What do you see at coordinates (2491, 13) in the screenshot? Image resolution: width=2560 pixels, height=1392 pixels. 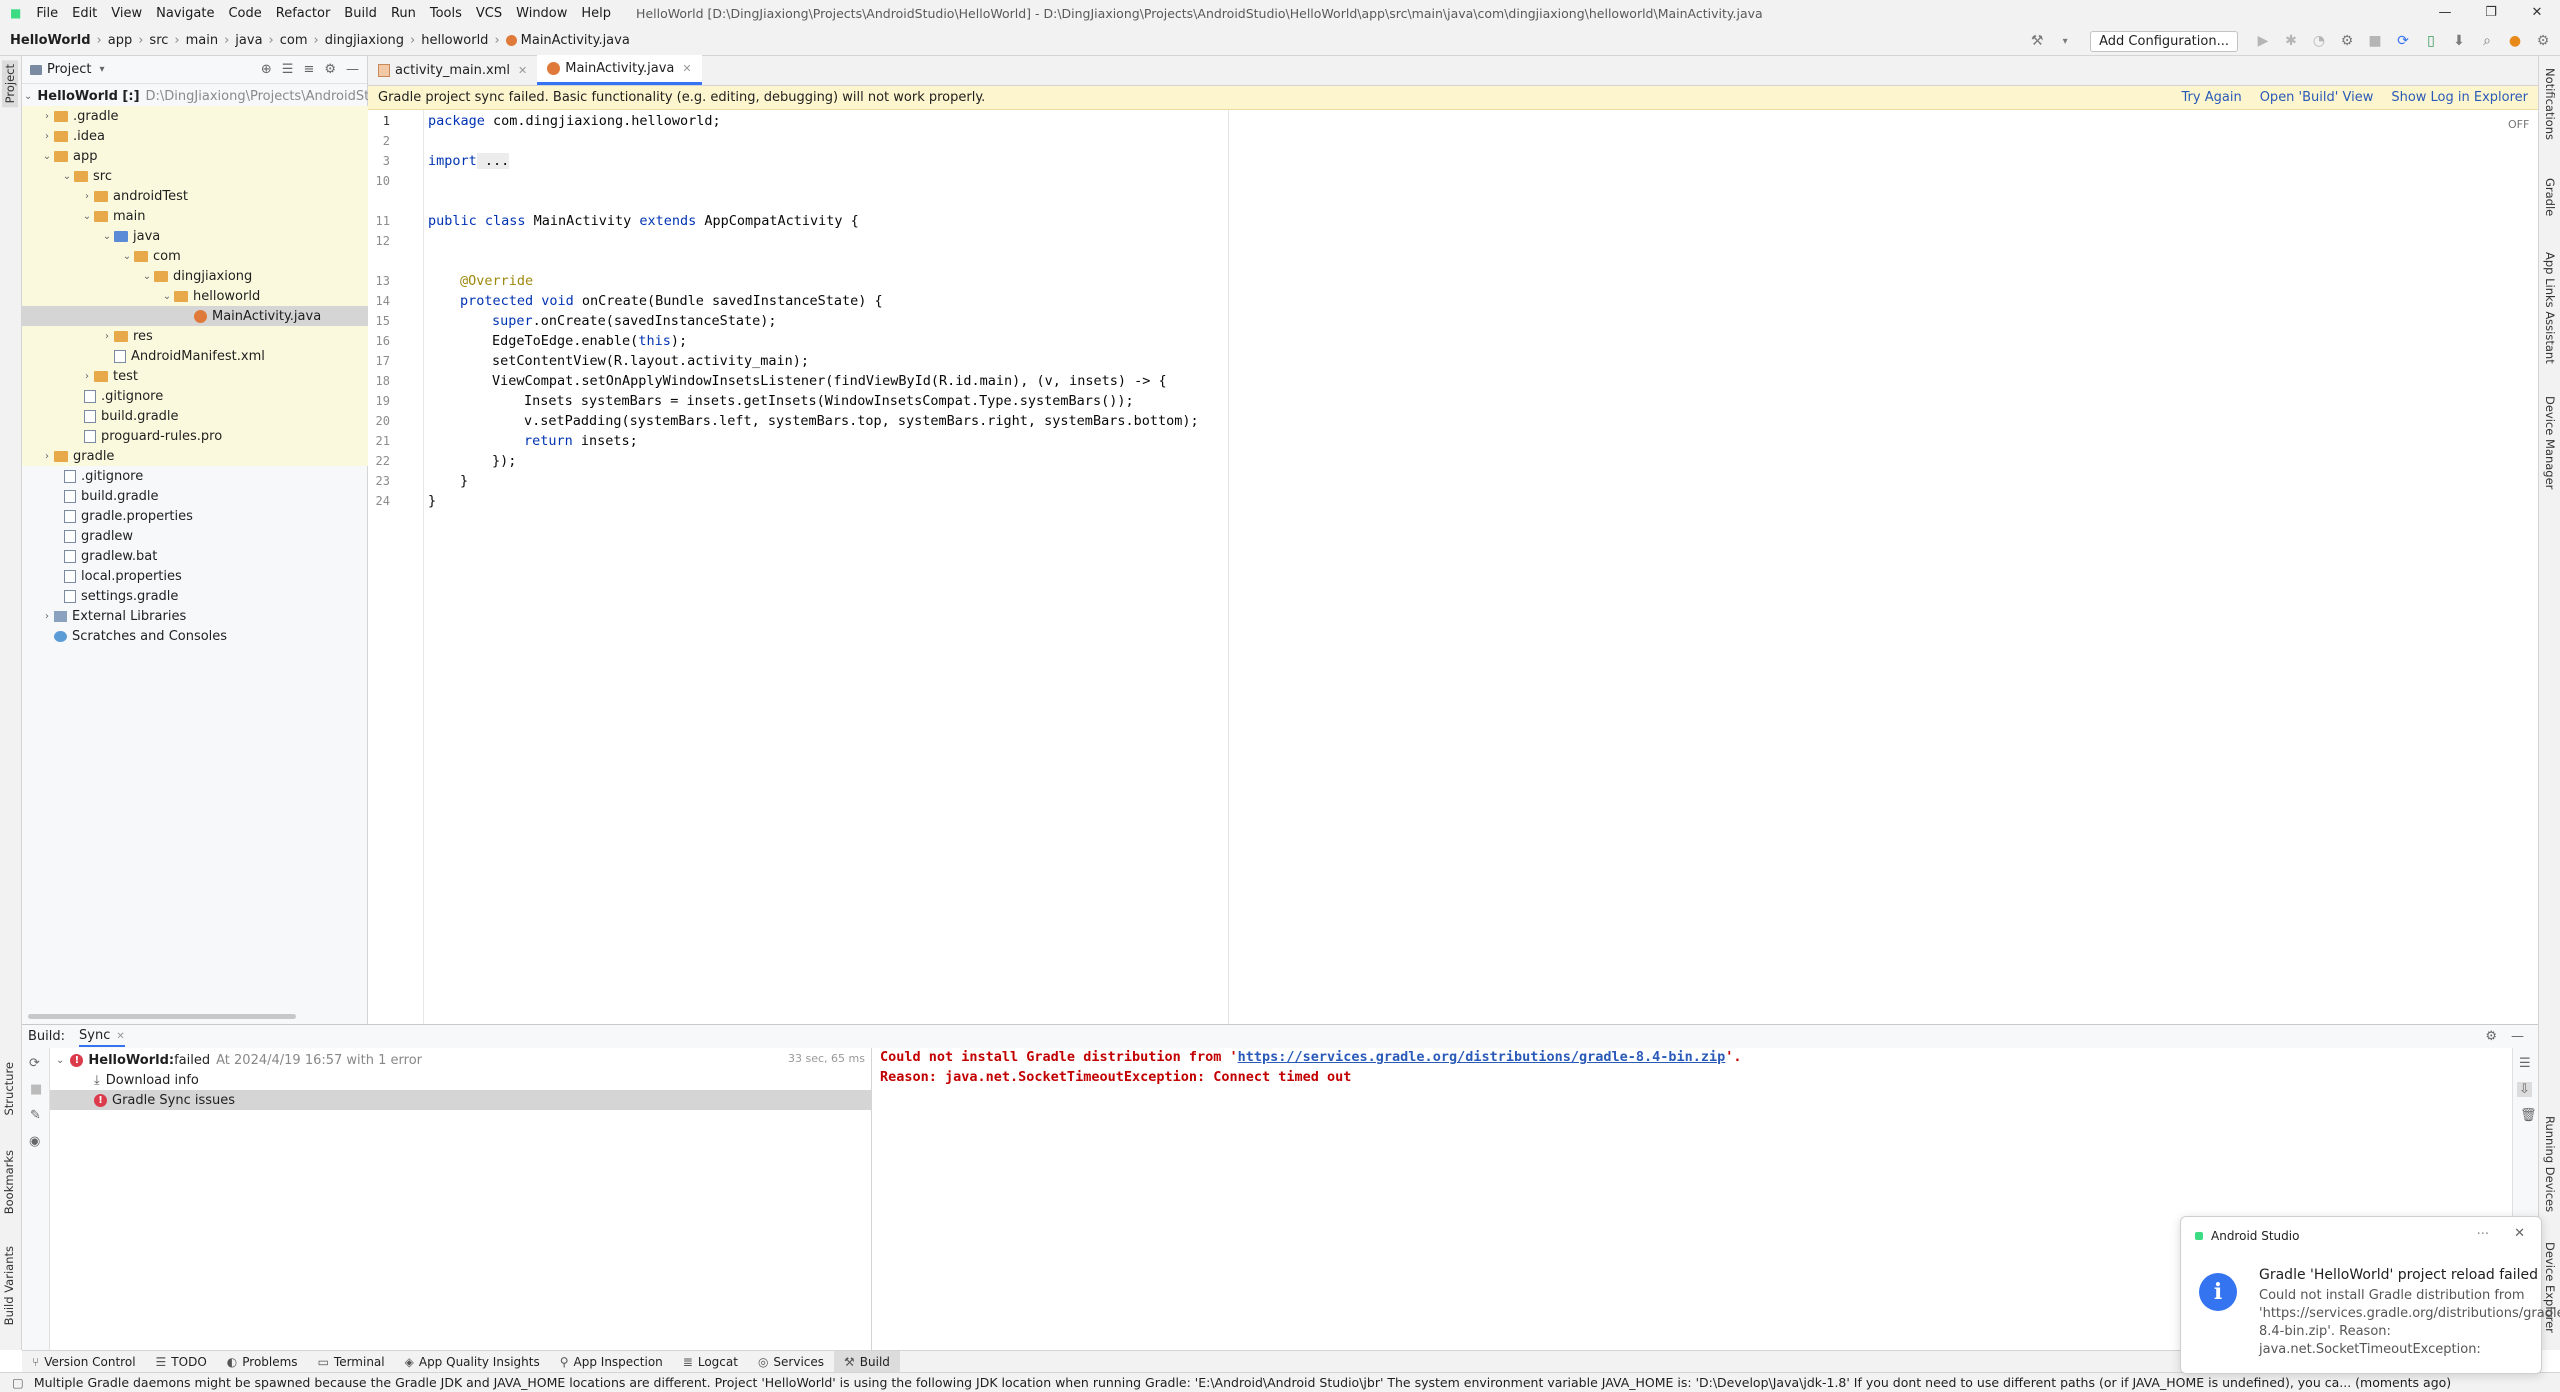 I see `restore-icon: ❐` at bounding box center [2491, 13].